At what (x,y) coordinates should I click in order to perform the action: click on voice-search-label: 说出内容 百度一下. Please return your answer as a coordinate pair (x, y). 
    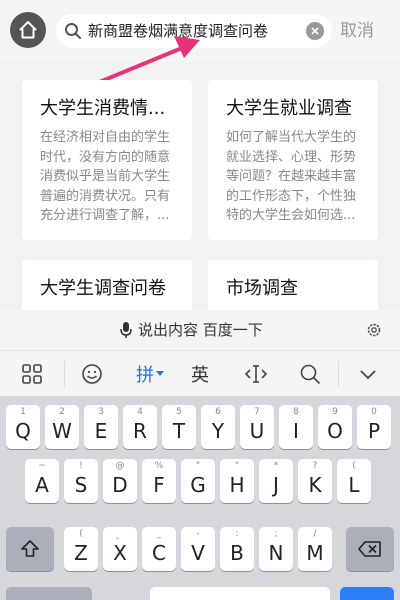
    Looking at the image, I should click on (200, 330).